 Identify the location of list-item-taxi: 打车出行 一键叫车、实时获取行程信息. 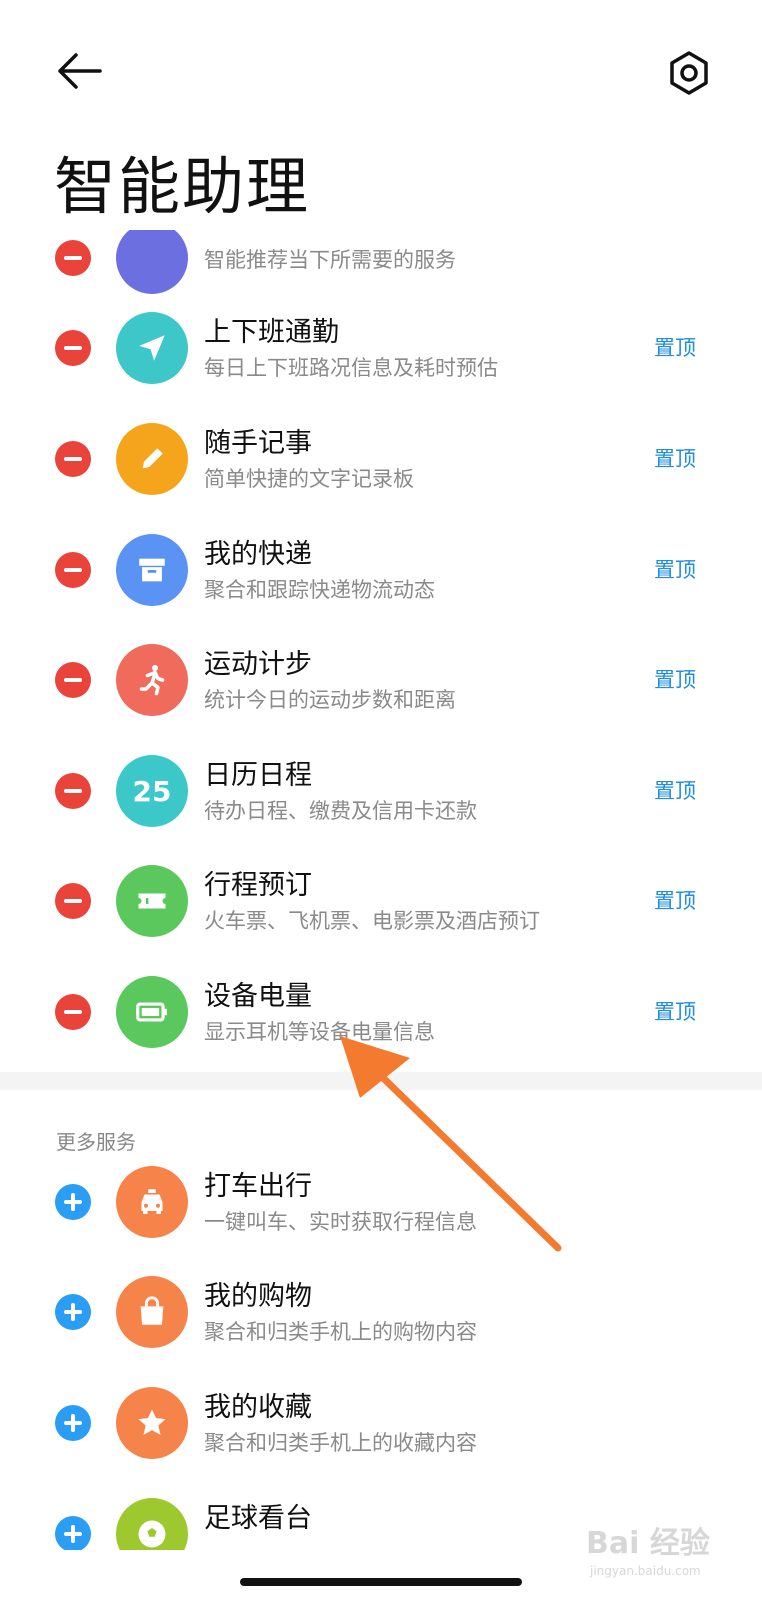
(381, 1202).